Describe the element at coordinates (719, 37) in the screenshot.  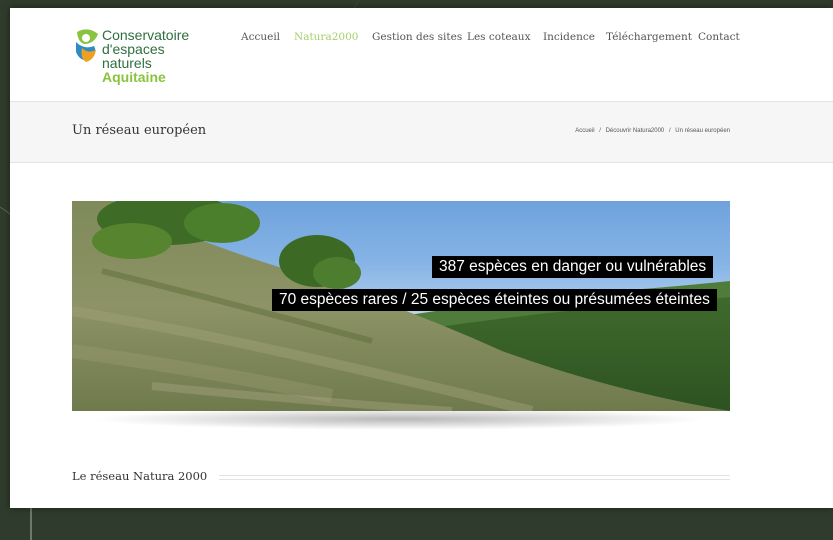
I see `nav-item-contact: Contact` at that location.